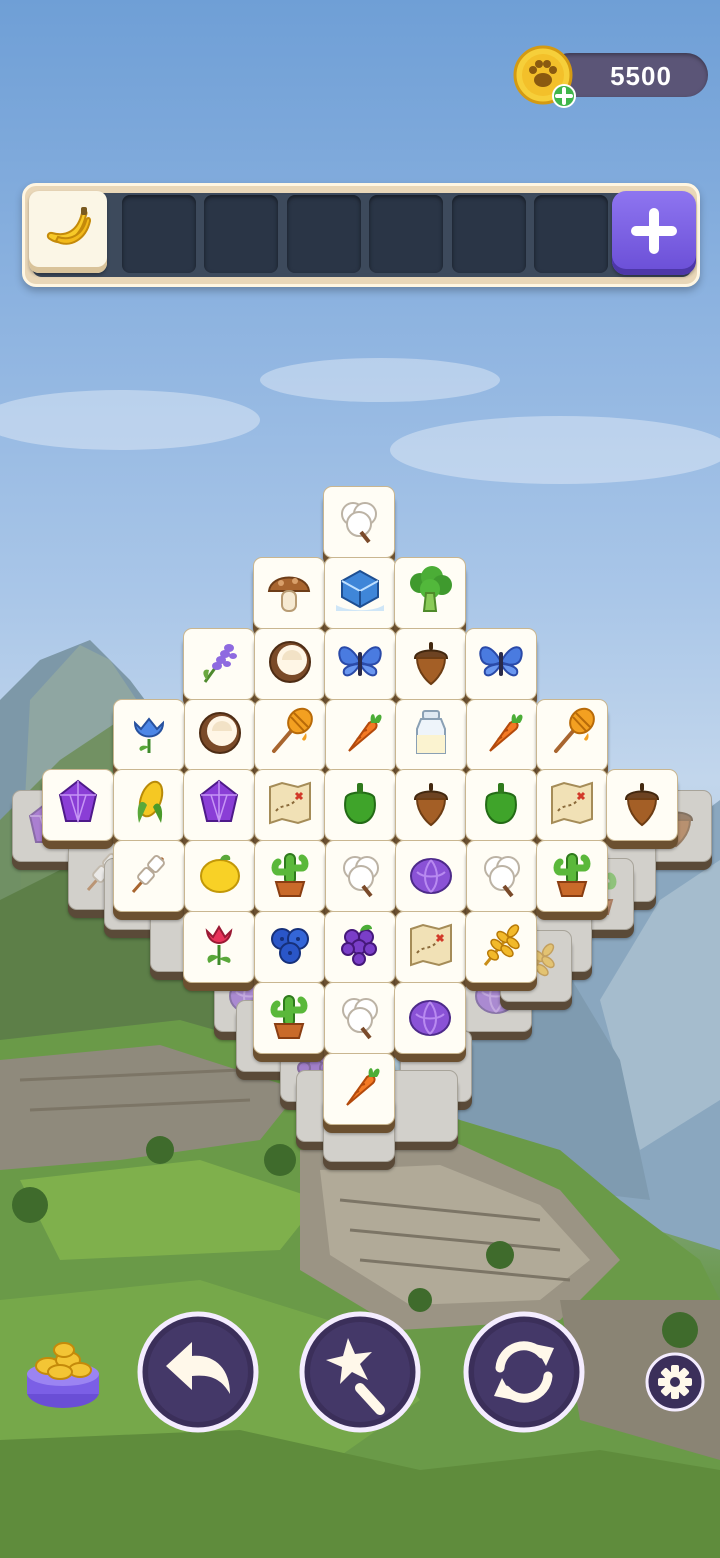 The width and height of the screenshot is (720, 1558). I want to click on lavender-icon, so click(220, 663).